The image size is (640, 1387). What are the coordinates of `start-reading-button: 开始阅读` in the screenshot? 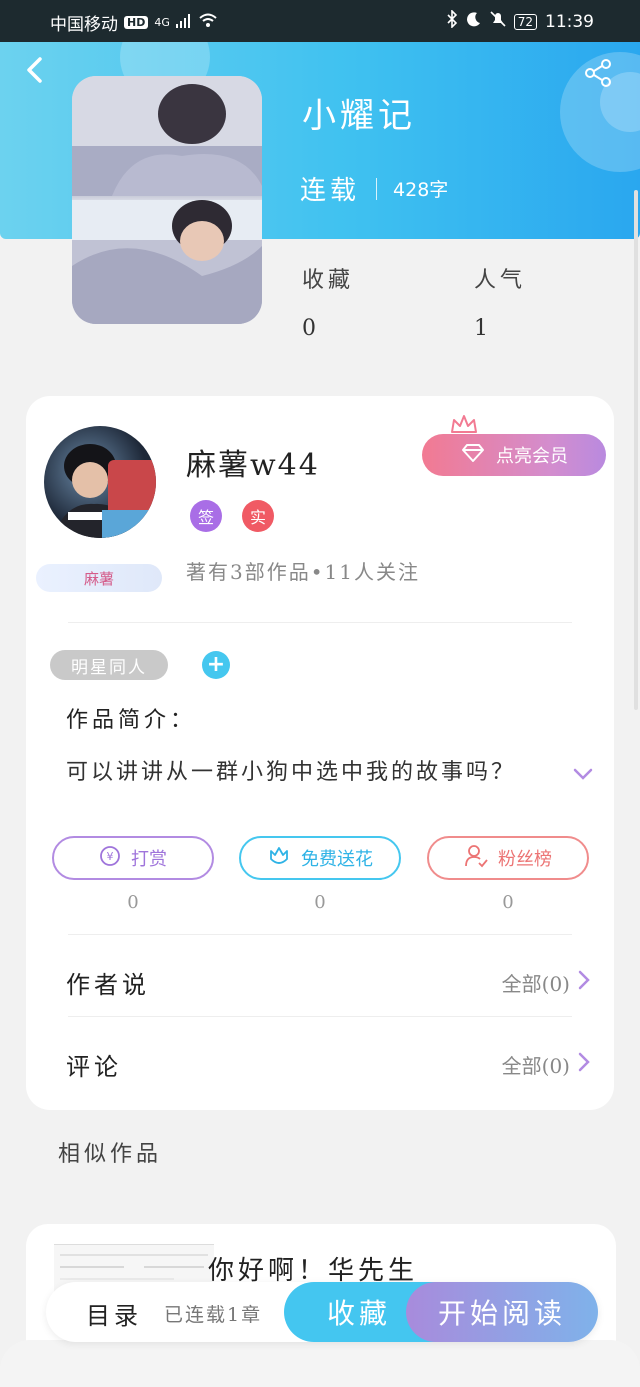 It's located at (502, 1312).